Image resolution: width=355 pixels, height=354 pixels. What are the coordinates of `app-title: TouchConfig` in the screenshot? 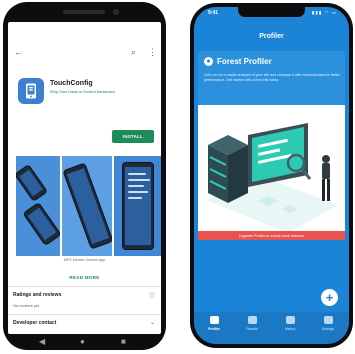 It's located at (71, 83).